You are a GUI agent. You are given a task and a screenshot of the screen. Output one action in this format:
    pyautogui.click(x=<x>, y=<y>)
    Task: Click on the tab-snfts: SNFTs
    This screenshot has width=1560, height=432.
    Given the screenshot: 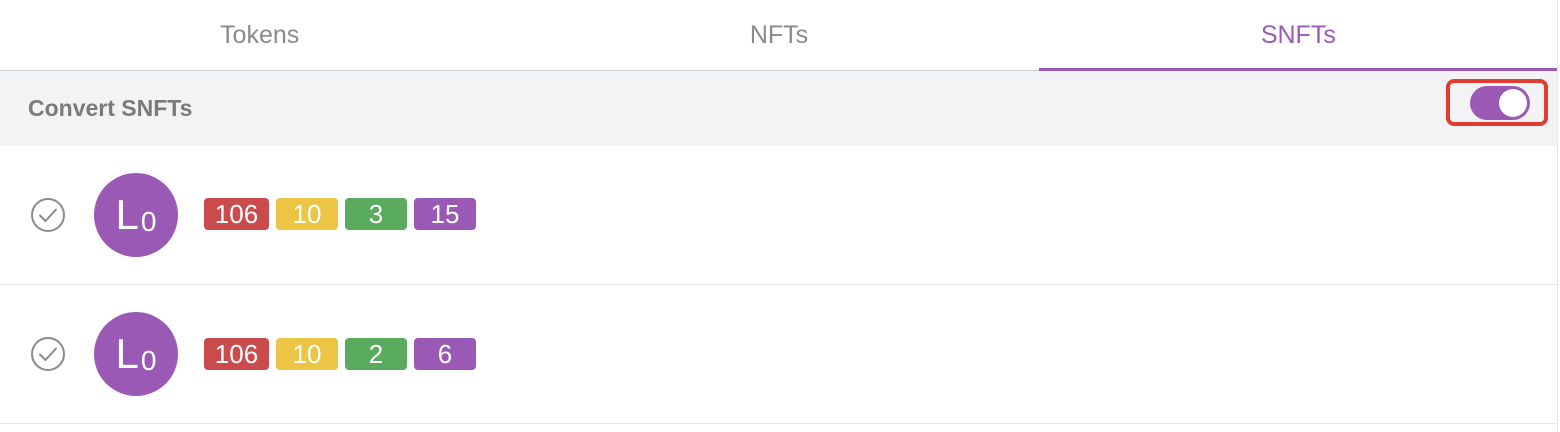 What is the action you would take?
    pyautogui.click(x=1298, y=36)
    